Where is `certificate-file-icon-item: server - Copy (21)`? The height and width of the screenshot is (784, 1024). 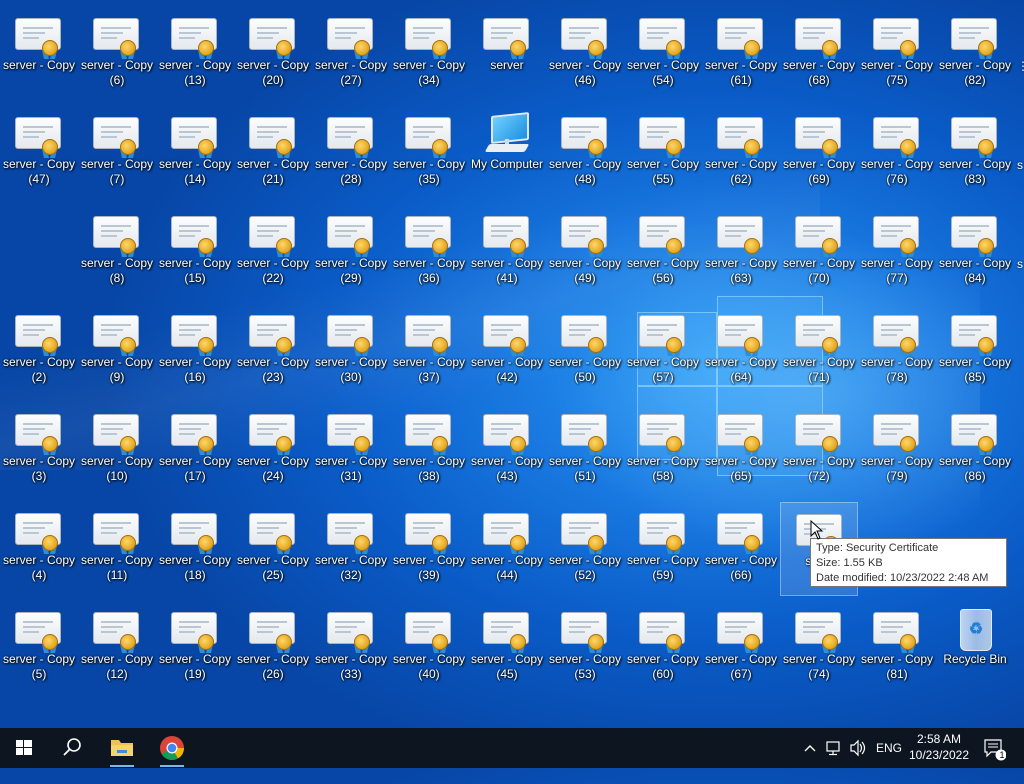 certificate-file-icon-item: server - Copy (21) is located at coordinates (273, 153).